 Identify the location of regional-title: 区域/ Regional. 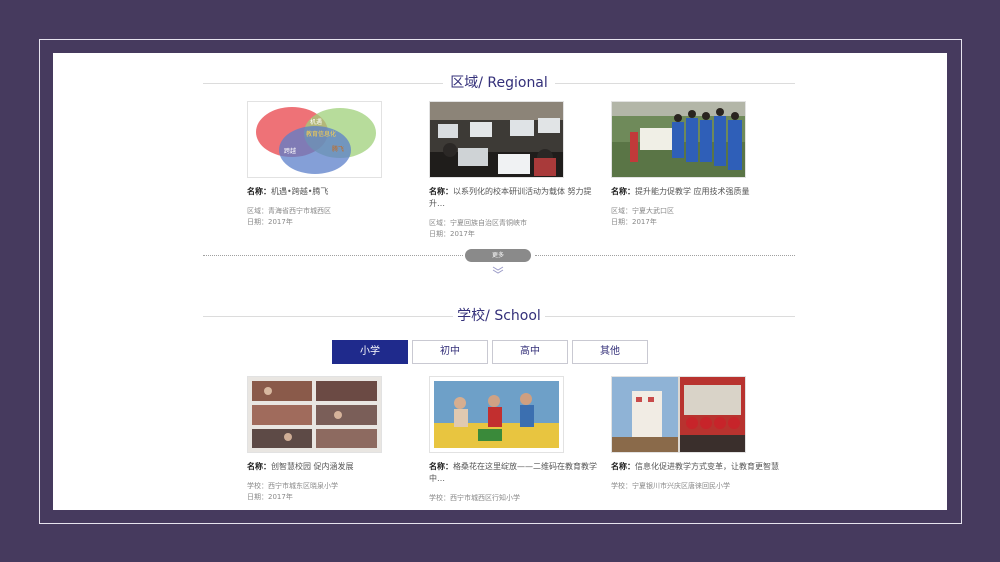
(499, 83).